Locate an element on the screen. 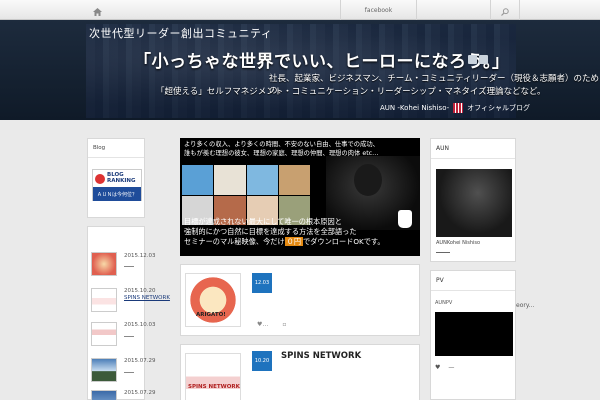 The image size is (600, 400). thumbnail-caption: ARIGATO! is located at coordinates (211, 315).